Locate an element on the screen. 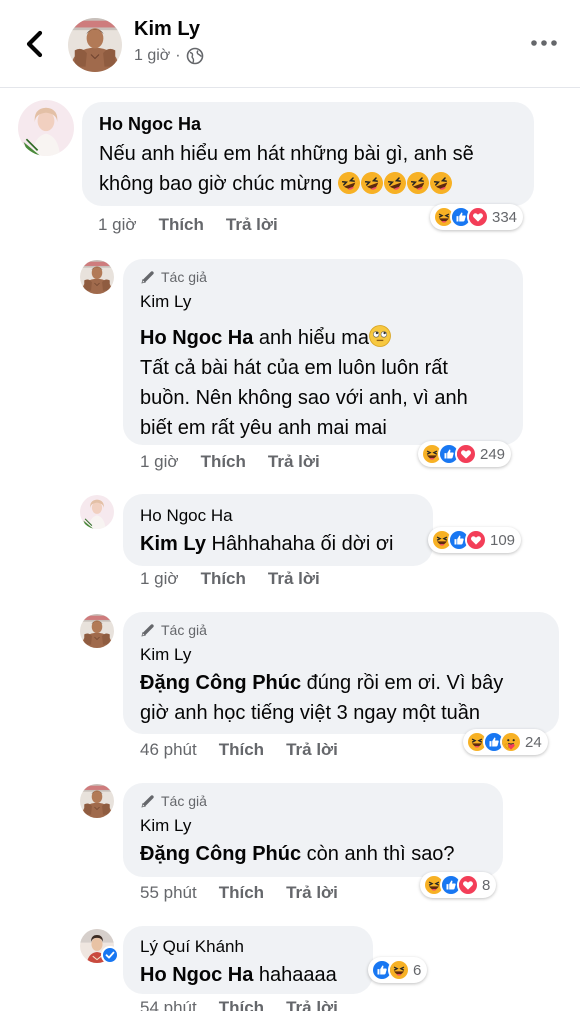 This screenshot has height=1011, width=580. reaction-summary: 109 is located at coordinates (475, 540).